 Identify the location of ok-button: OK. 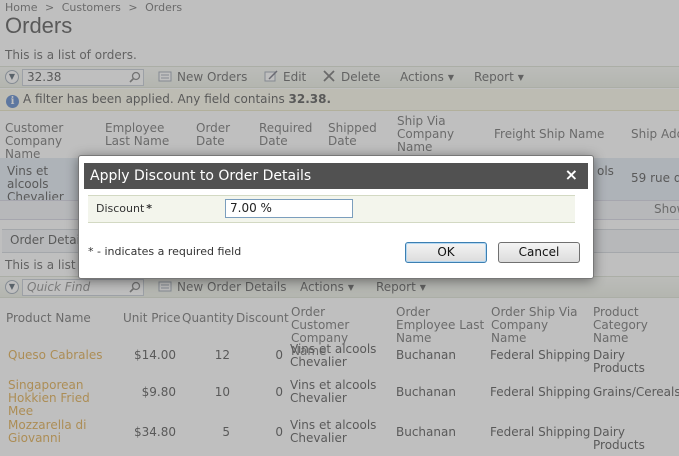
(446, 252).